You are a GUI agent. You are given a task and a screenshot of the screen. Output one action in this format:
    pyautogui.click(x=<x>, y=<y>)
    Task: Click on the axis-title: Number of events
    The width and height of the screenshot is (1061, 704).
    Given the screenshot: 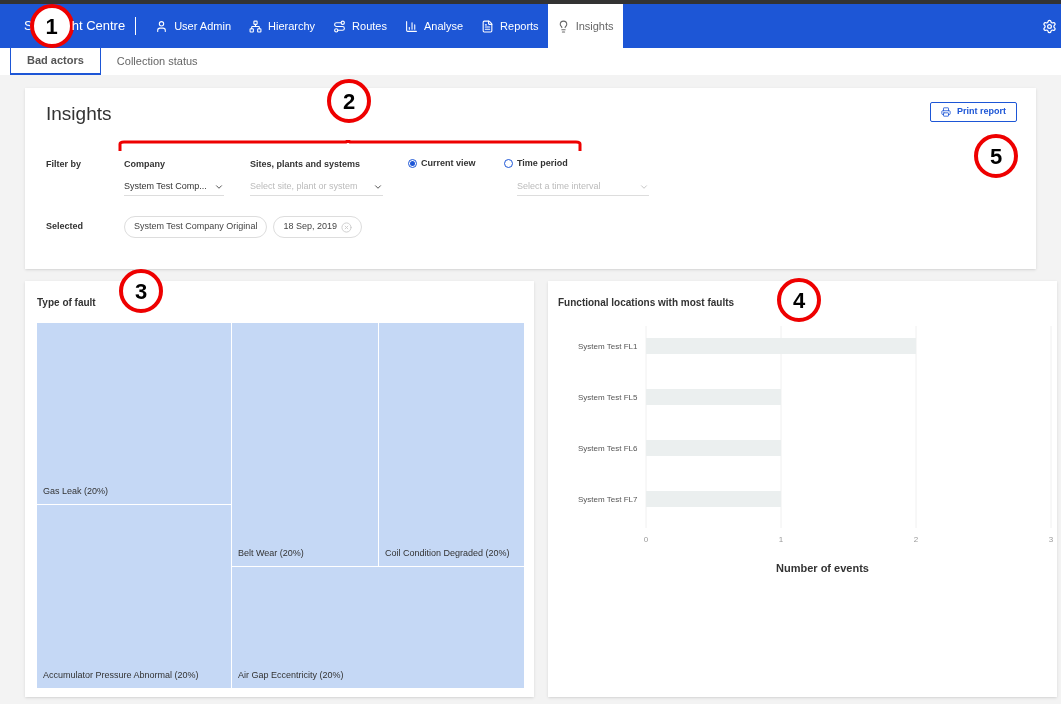 What is the action you would take?
    pyautogui.click(x=822, y=568)
    